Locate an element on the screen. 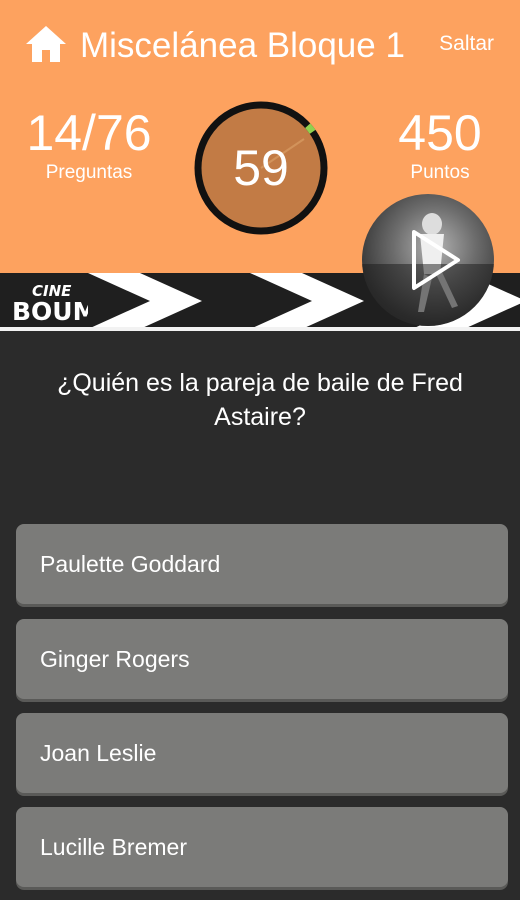 This screenshot has width=520, height=900. points-value: 450 is located at coordinates (440, 133).